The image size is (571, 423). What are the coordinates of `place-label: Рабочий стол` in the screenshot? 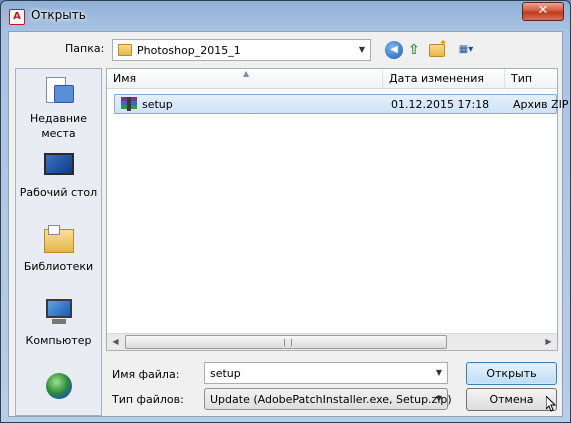 It's located at (58, 192).